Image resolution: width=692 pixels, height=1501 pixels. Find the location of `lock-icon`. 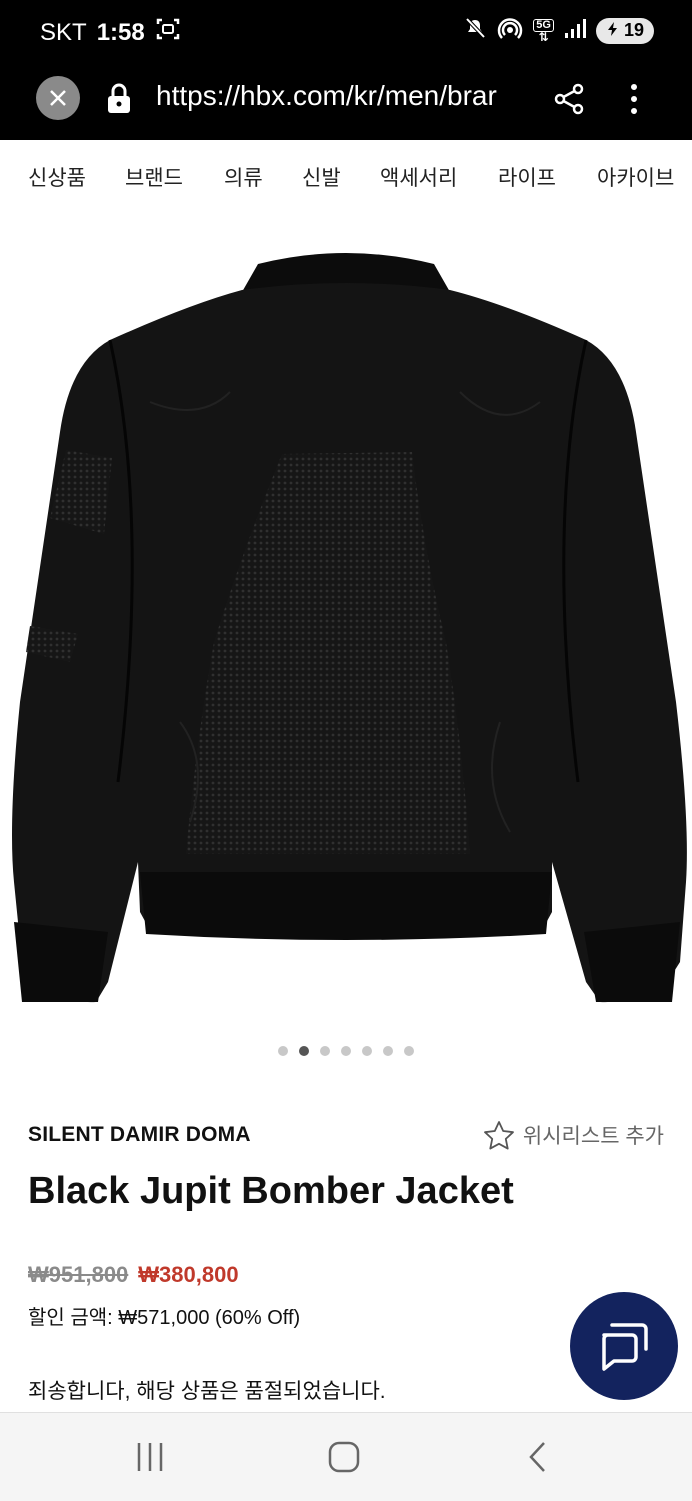

lock-icon is located at coordinates (119, 100).